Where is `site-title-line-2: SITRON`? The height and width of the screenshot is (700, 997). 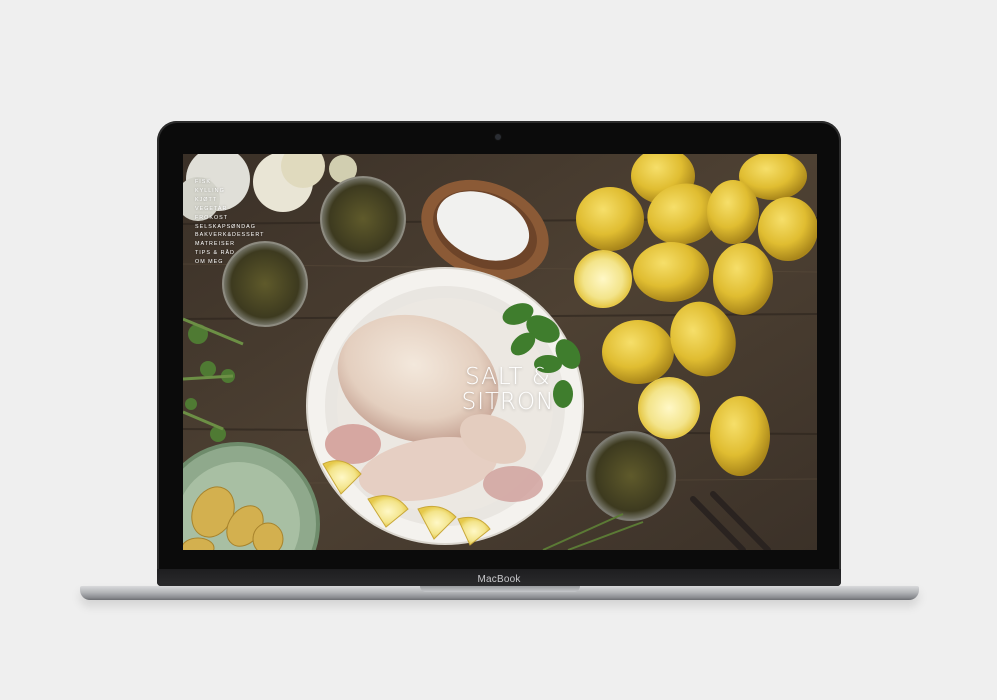
site-title-line-2: SITRON is located at coordinates (508, 402).